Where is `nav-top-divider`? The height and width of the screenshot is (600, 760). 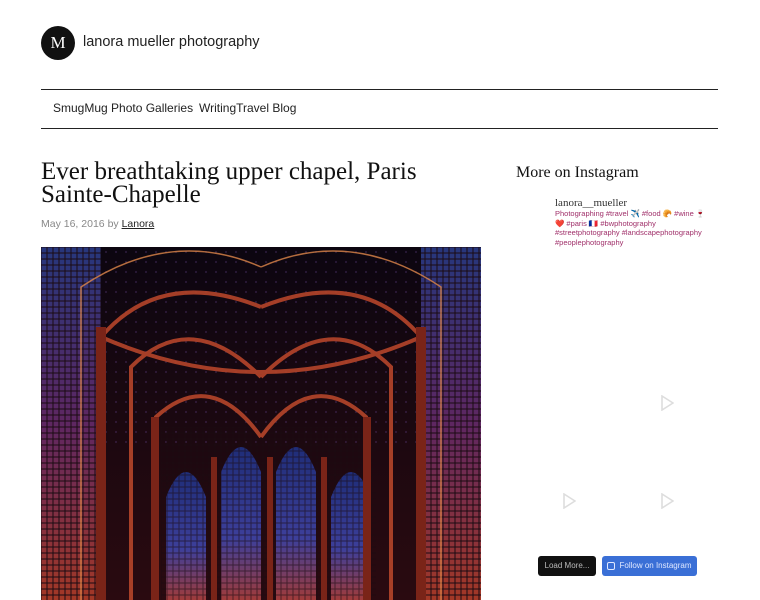
nav-top-divider is located at coordinates (379, 89).